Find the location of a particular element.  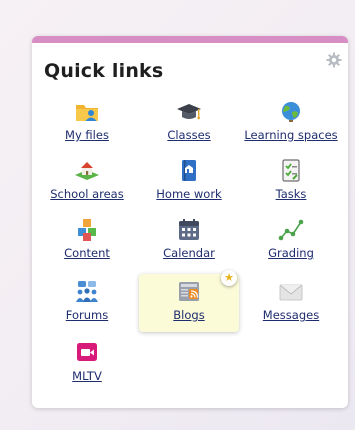

quick-link-school-areas: School areas is located at coordinates (87, 183).